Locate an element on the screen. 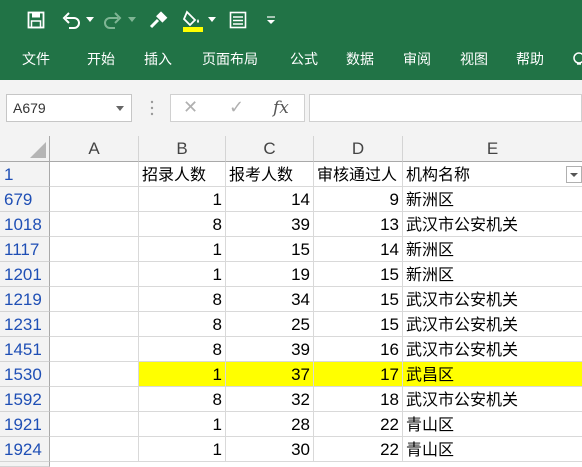  cell-d: 13 is located at coordinates (358, 224).